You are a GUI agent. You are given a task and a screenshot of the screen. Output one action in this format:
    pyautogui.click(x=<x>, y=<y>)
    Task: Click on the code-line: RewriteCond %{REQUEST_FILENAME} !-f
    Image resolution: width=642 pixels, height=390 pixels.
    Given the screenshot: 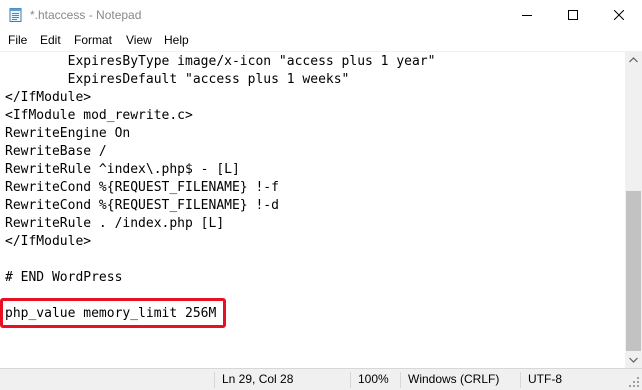 What is the action you would take?
    pyautogui.click(x=142, y=187)
    